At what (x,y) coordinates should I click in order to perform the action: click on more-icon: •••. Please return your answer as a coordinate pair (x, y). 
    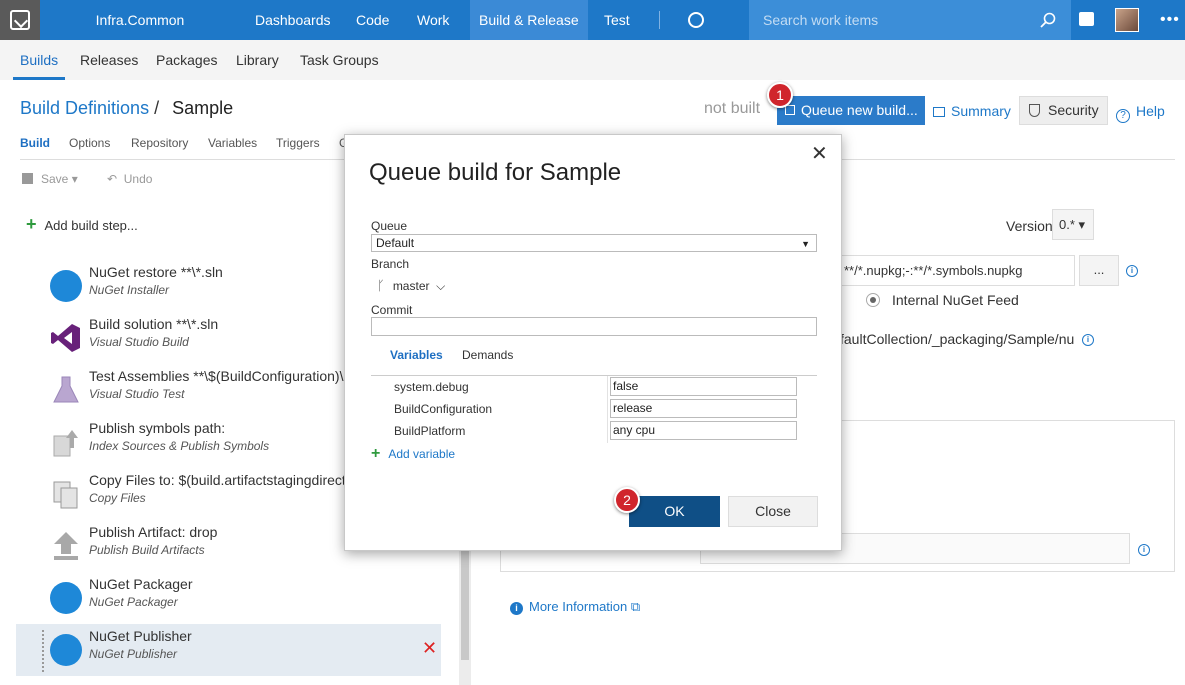
    Looking at the image, I should click on (1170, 20).